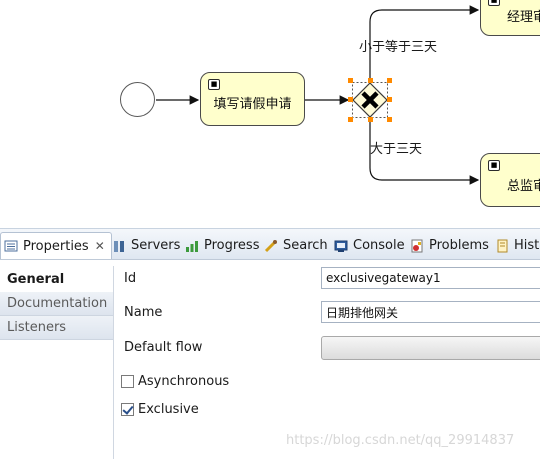  Describe the element at coordinates (527, 245) in the screenshot. I see `tab-label: Histo` at that location.